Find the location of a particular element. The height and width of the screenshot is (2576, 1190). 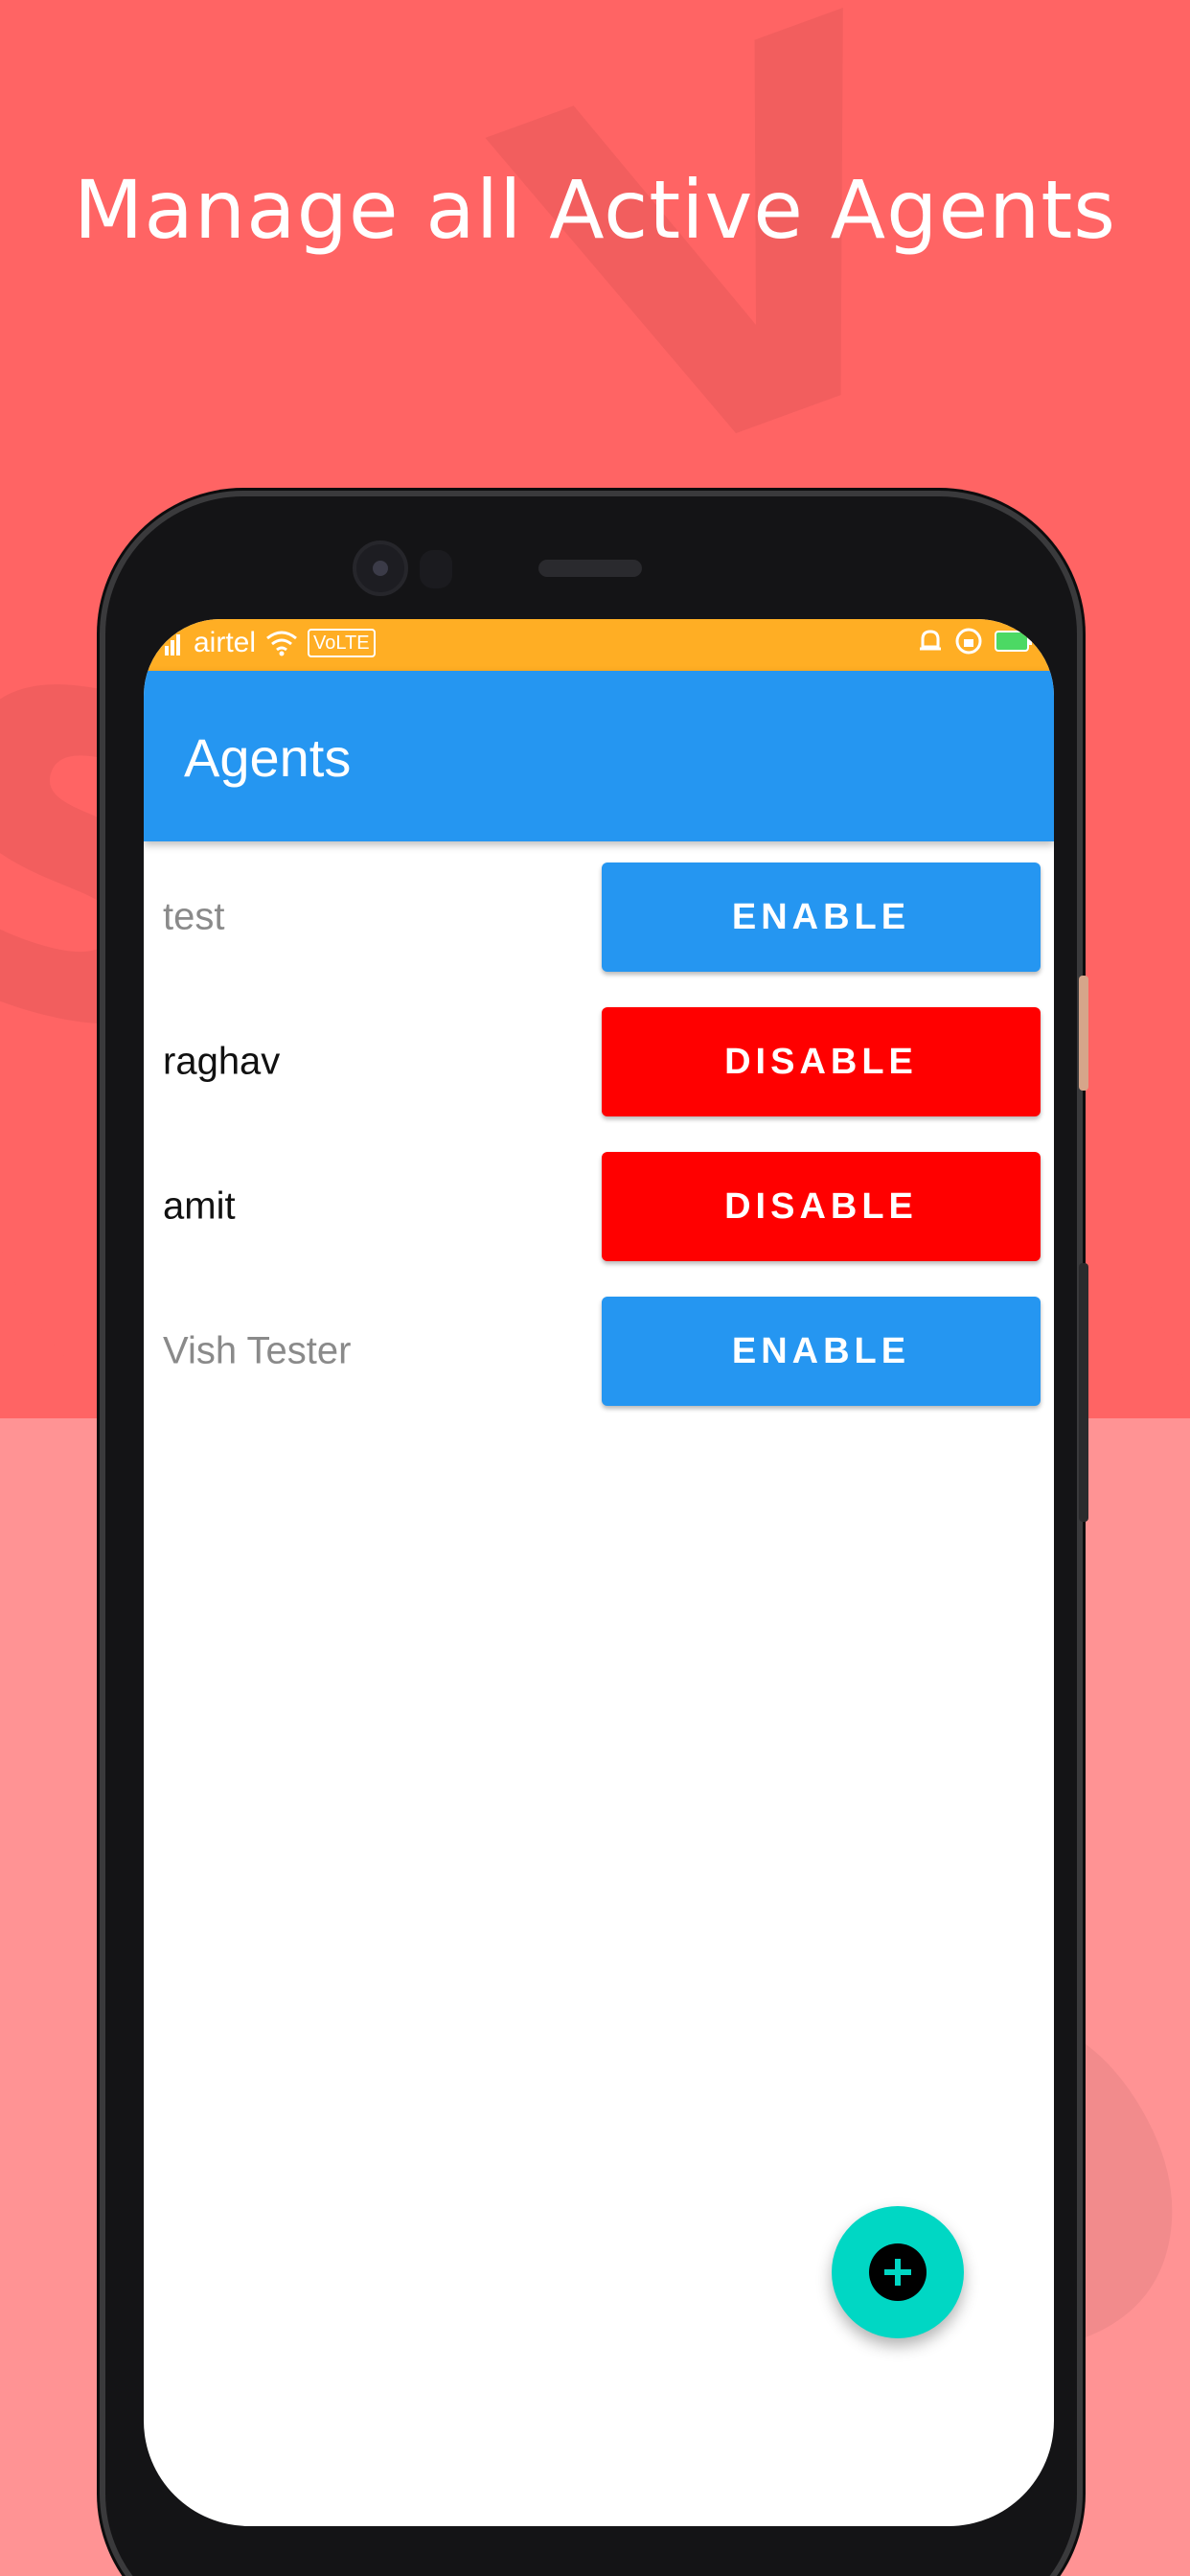

camera-icon is located at coordinates (381, 568).